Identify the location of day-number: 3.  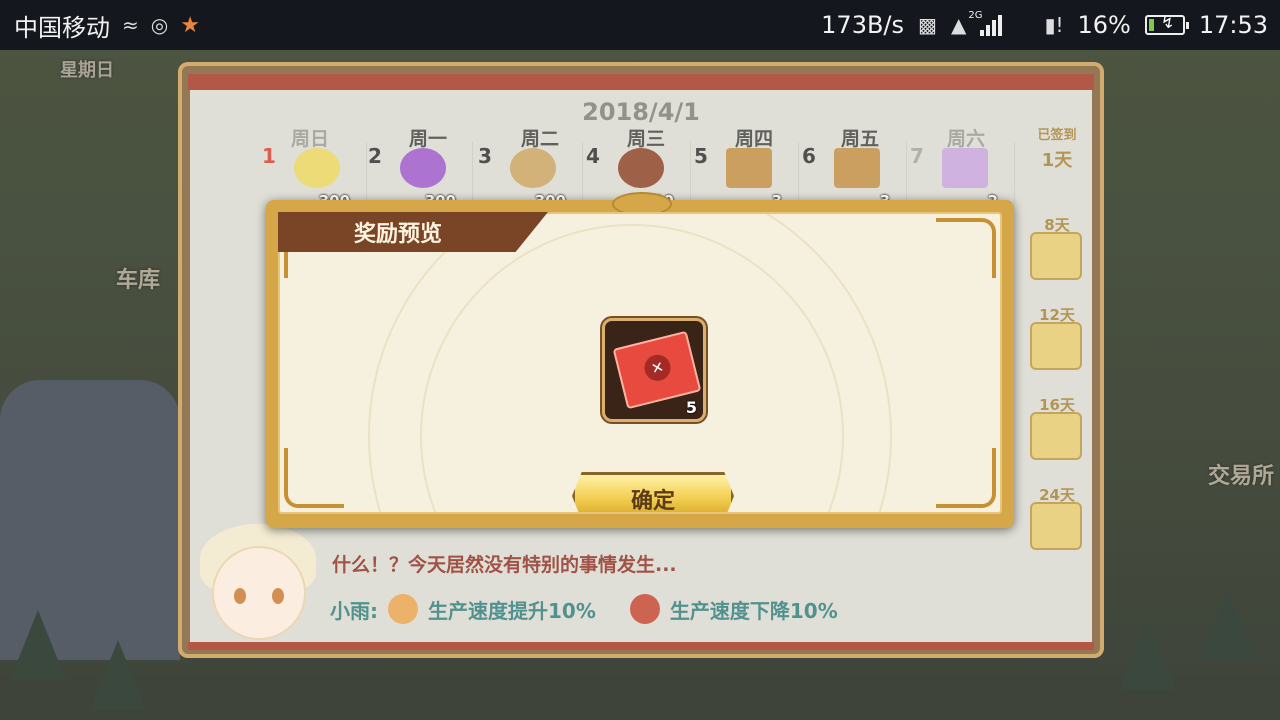
(485, 156).